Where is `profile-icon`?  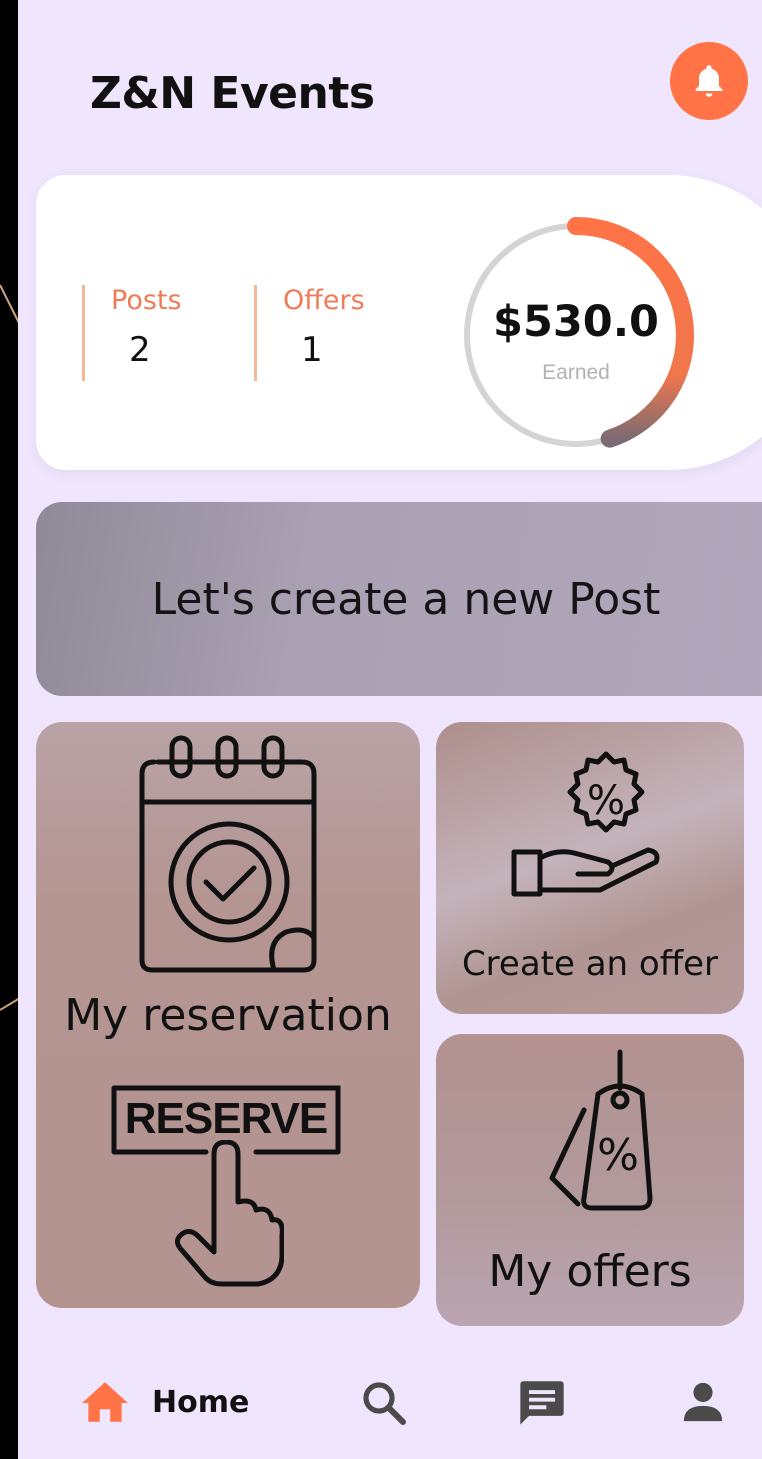 profile-icon is located at coordinates (703, 1402).